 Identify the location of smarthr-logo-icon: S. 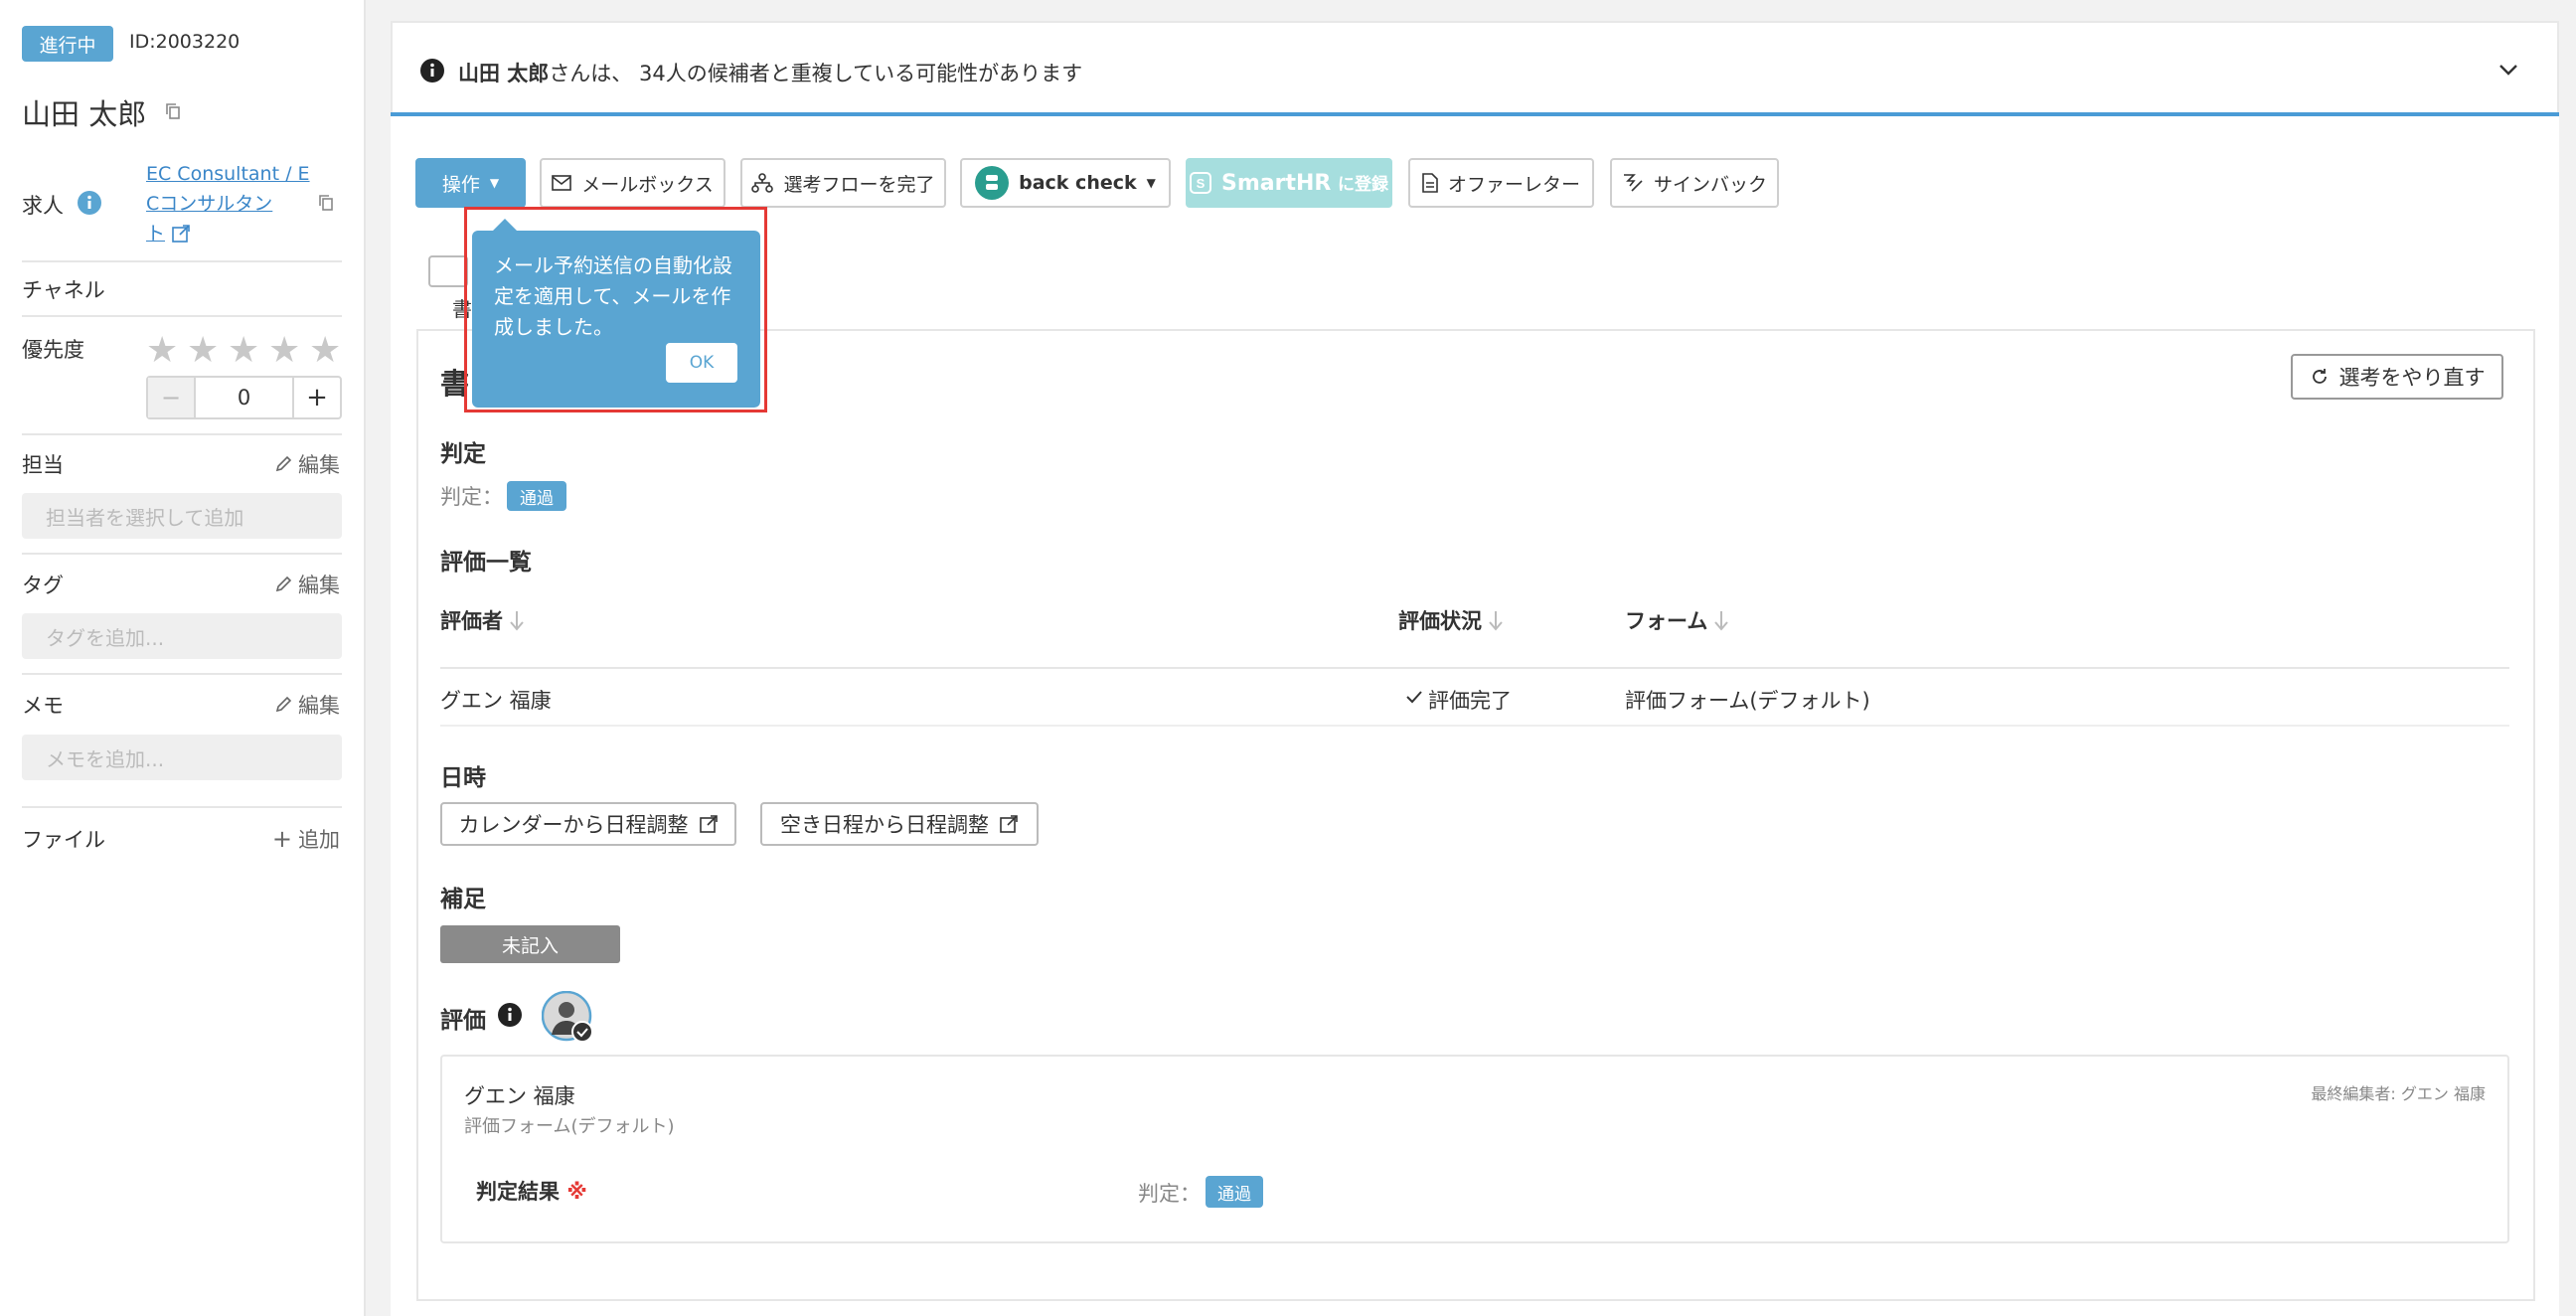
(1201, 183).